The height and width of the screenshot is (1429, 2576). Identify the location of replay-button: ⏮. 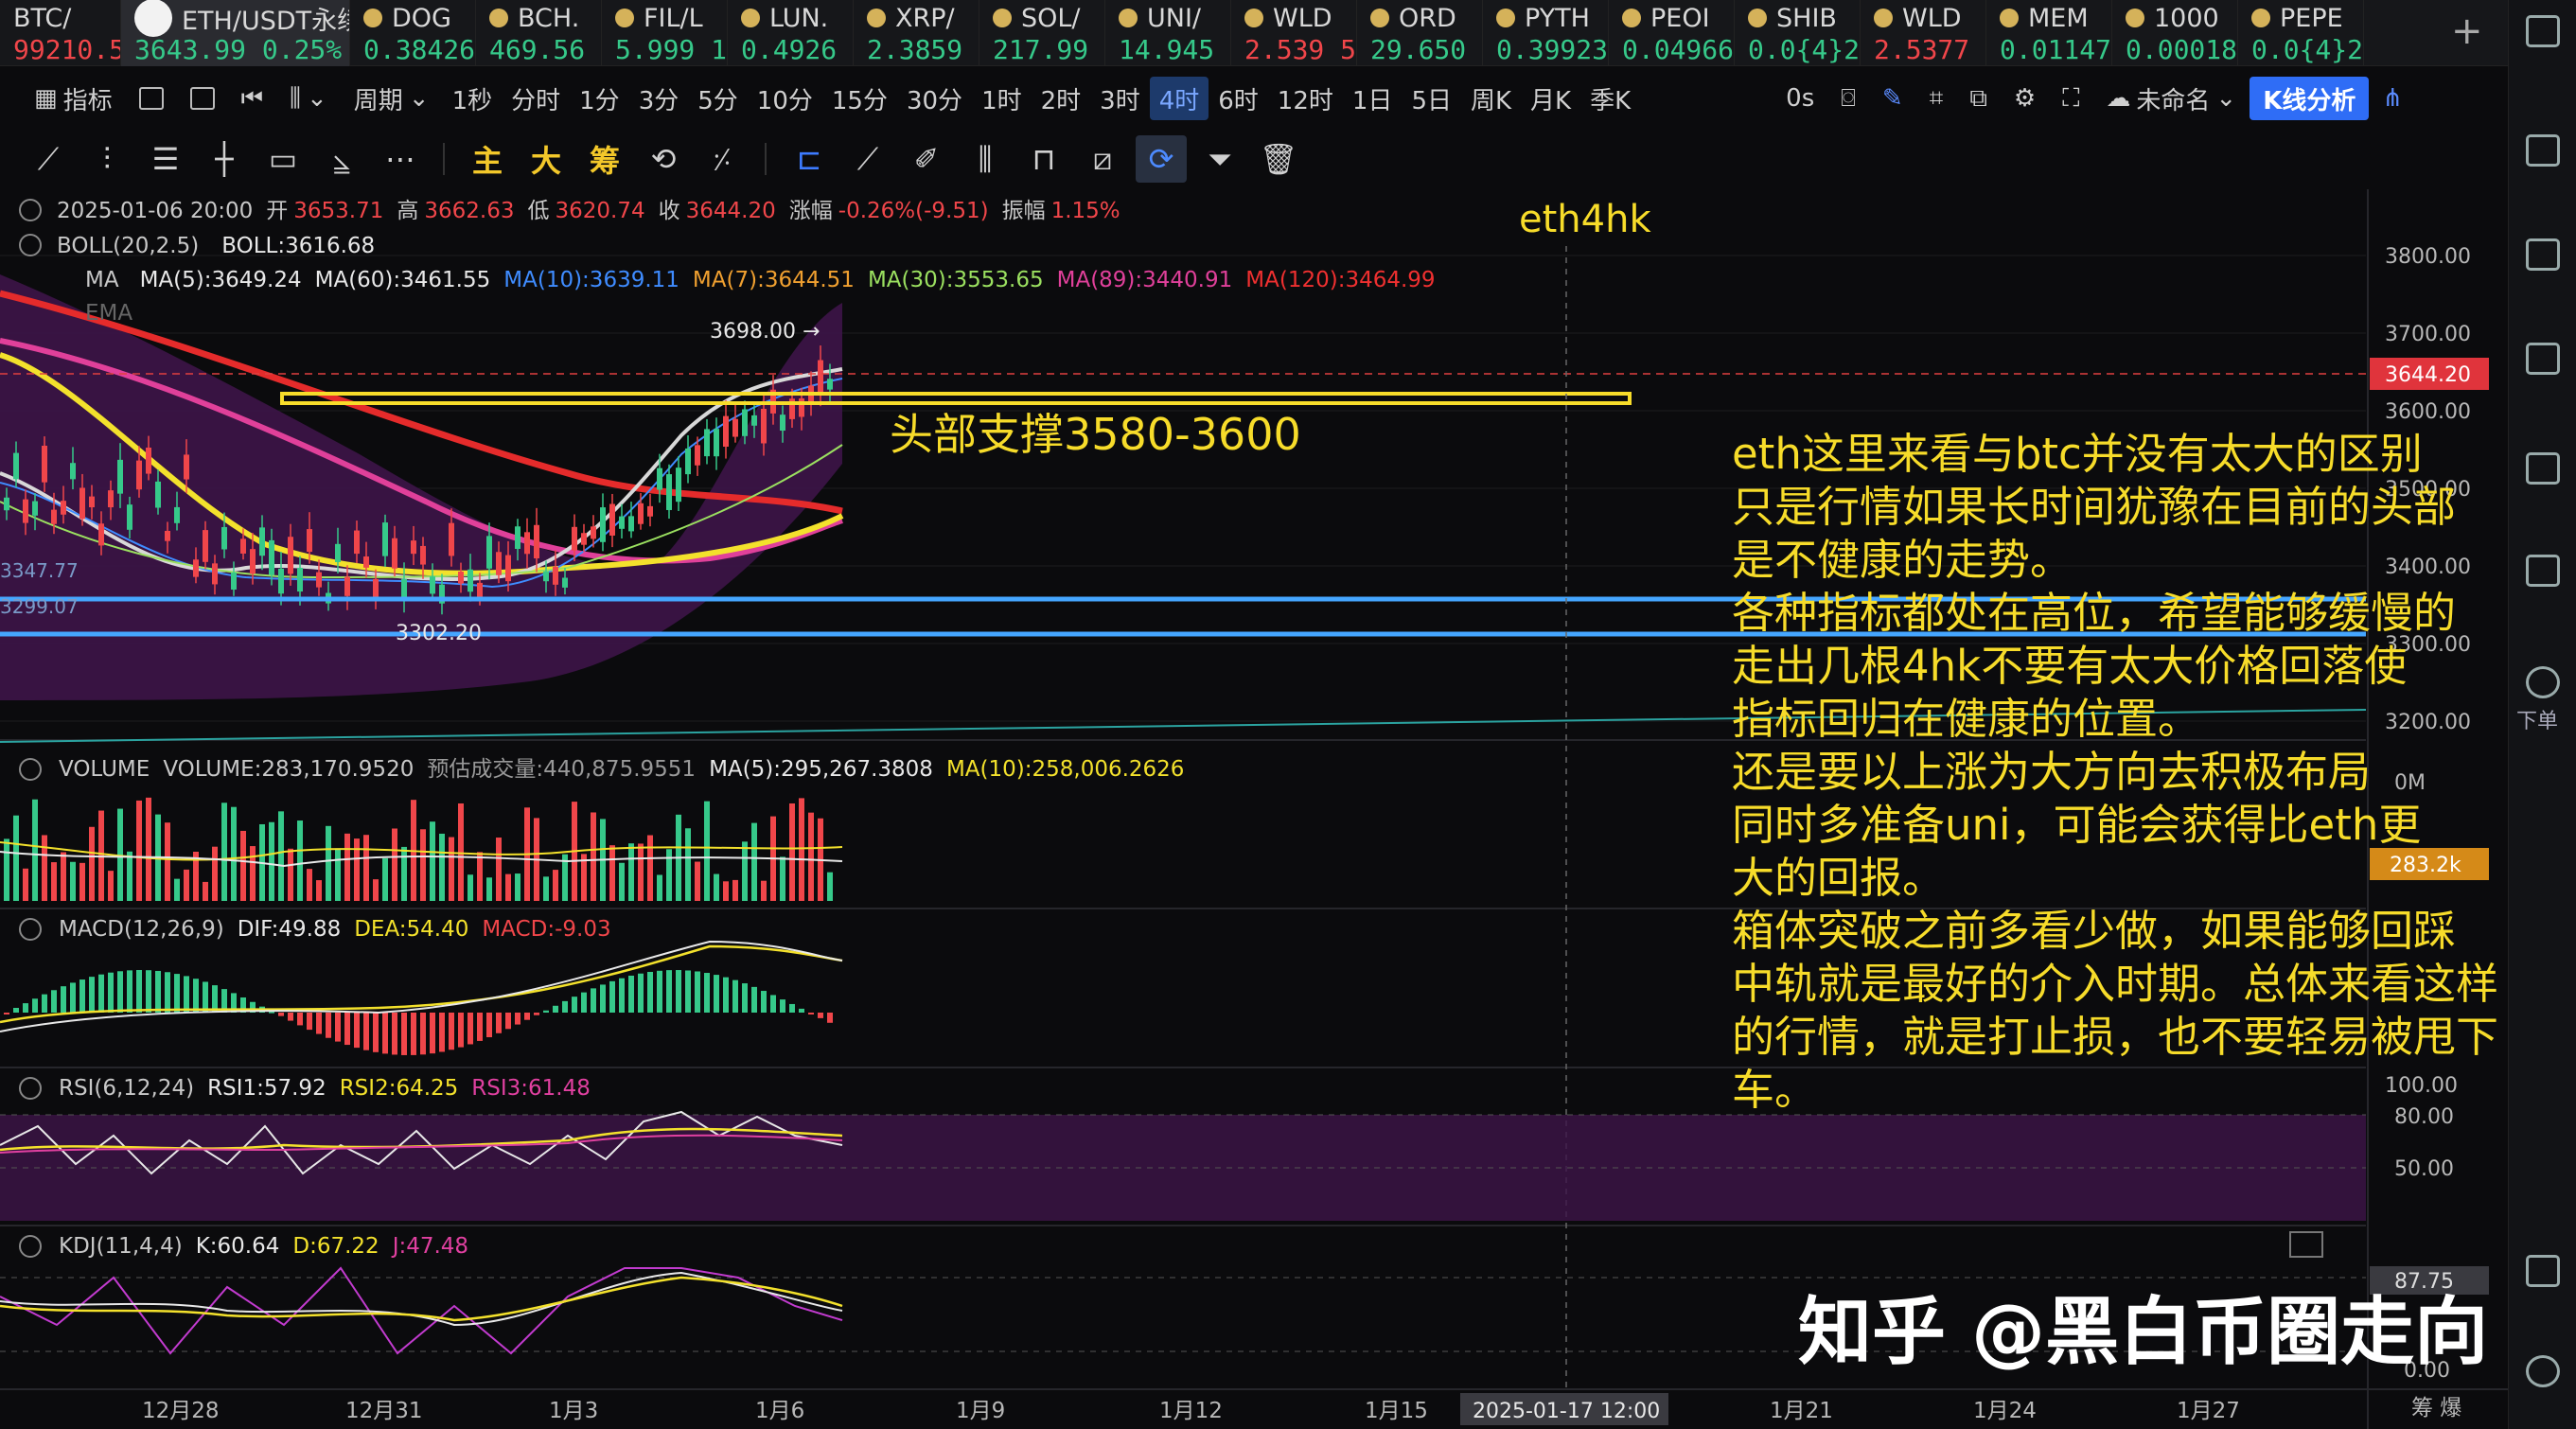
(252, 99).